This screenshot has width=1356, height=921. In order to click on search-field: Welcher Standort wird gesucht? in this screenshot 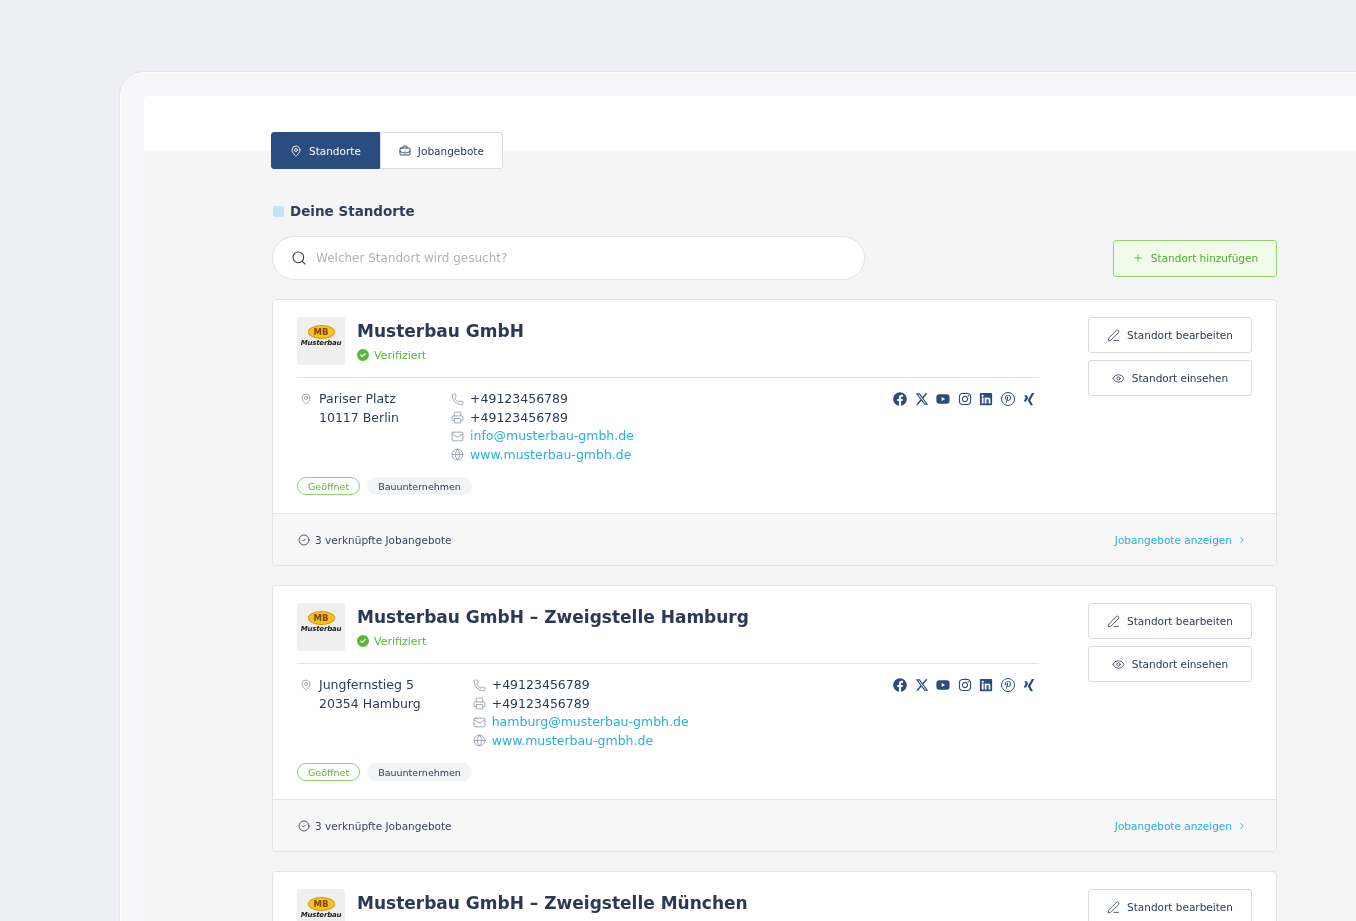, I will do `click(568, 258)`.